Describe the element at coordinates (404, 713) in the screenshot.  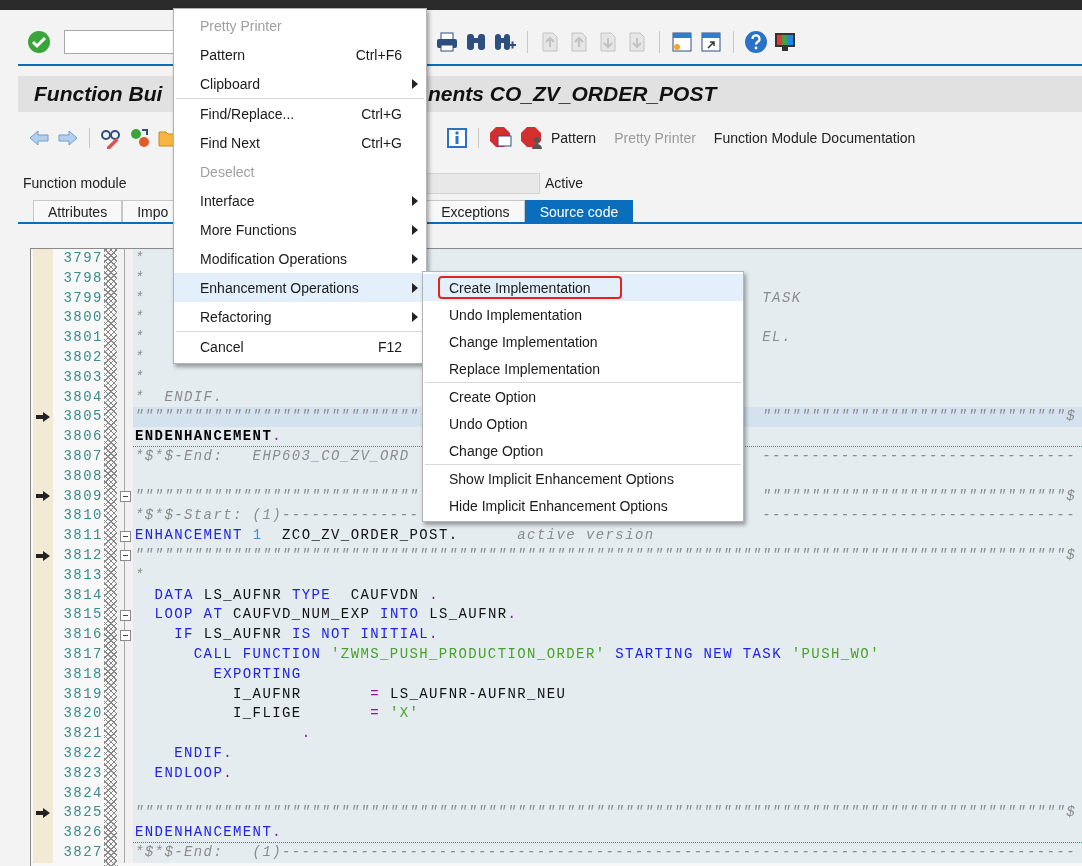
I see `code-text: 'X'` at that location.